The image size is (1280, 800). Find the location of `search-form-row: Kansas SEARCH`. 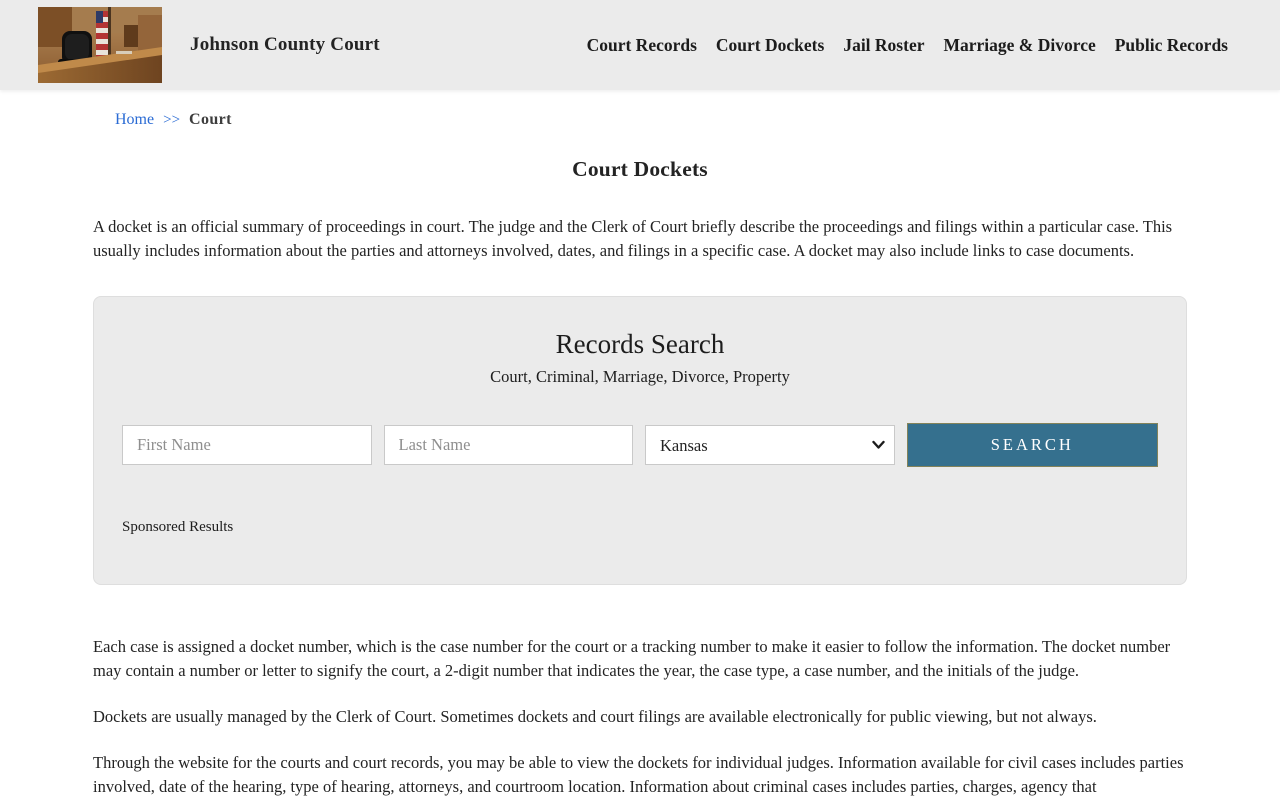

search-form-row: Kansas SEARCH is located at coordinates (640, 445).